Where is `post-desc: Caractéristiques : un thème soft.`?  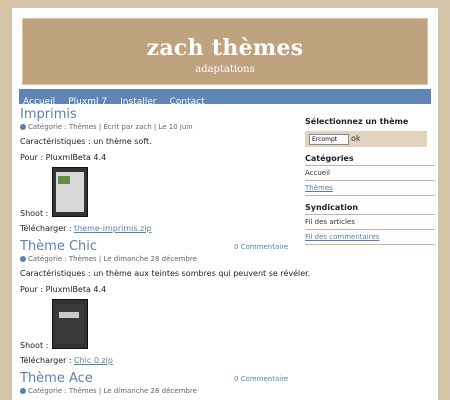 post-desc: Caractéristiques : un thème soft. is located at coordinates (86, 141).